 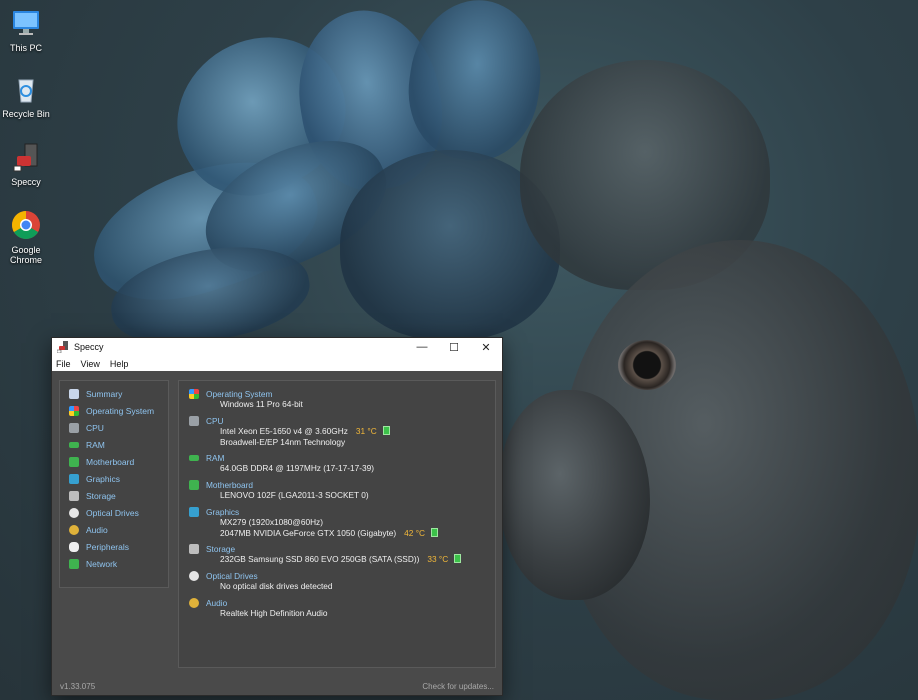 I want to click on nav-item-operating-system: Operating System, so click(x=114, y=410).